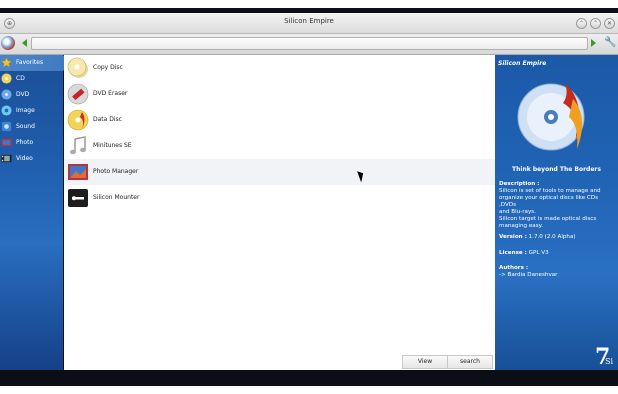 This screenshot has width=618, height=394. I want to click on toolbar: 🔧, so click(309, 44).